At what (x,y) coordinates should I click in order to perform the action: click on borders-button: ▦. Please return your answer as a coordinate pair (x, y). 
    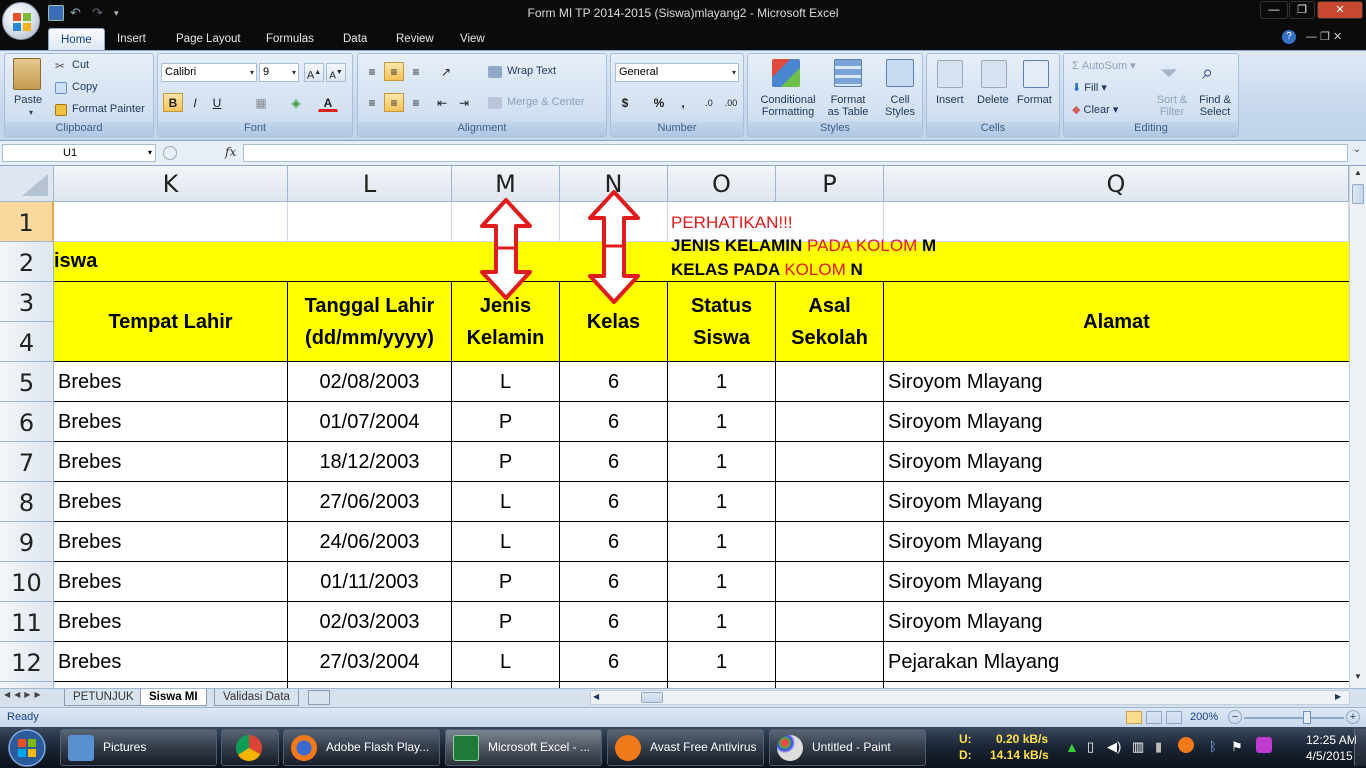
    Looking at the image, I should click on (261, 102).